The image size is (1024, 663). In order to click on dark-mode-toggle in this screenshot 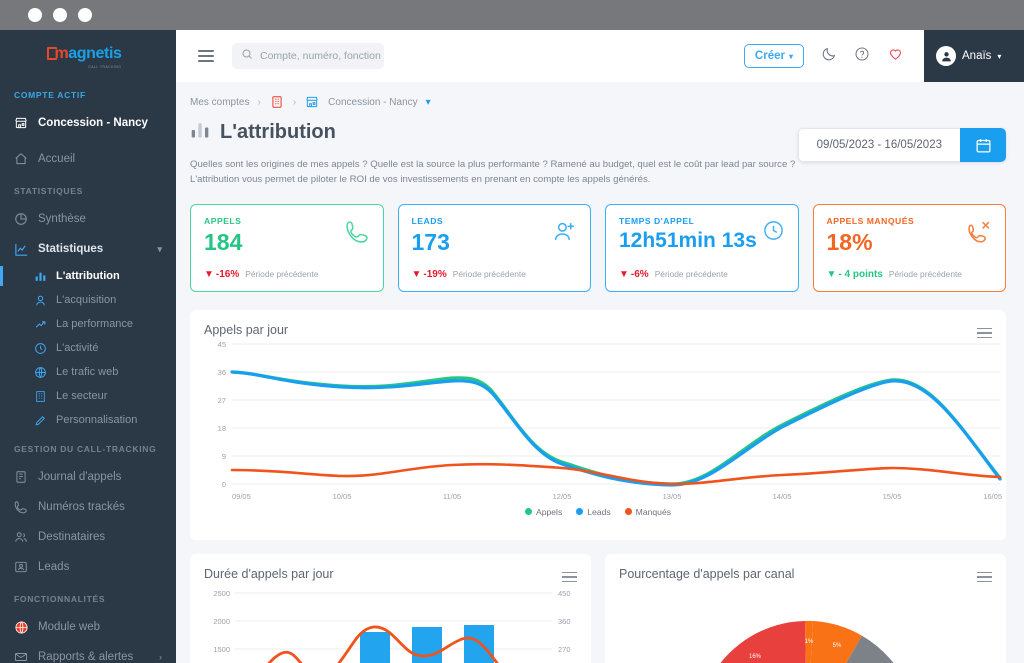, I will do `click(829, 56)`.